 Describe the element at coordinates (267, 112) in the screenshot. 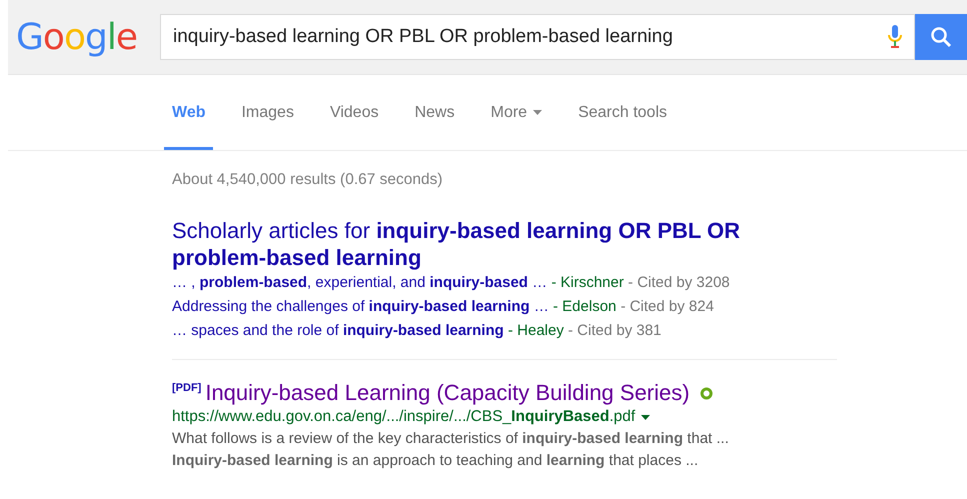

I see `search-tab: Images` at that location.